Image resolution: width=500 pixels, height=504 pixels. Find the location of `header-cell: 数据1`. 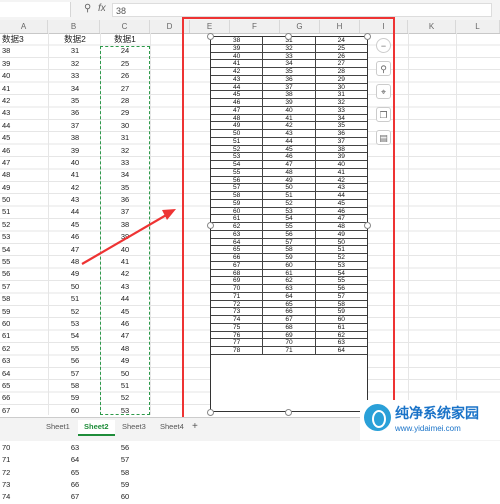

header-cell: 数据1 is located at coordinates (125, 39).